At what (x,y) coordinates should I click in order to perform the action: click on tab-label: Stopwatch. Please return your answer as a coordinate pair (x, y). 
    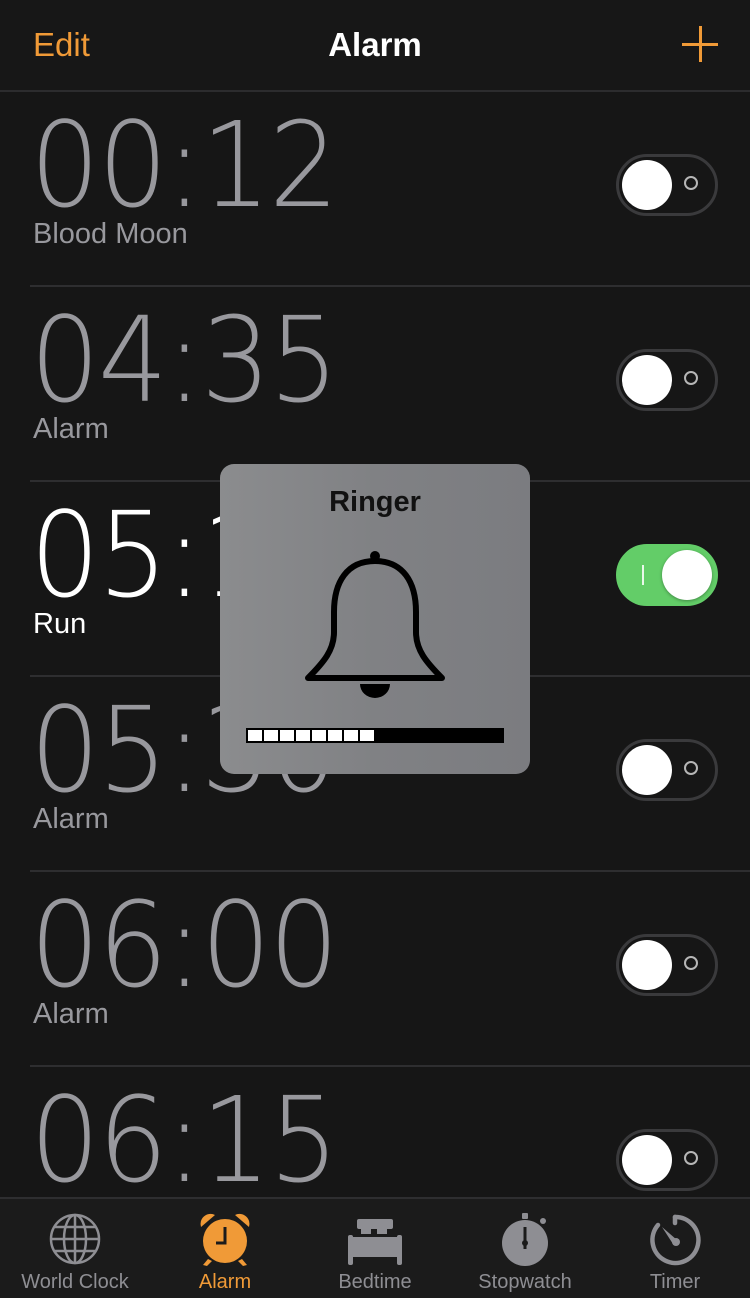
    Looking at the image, I should click on (525, 1282).